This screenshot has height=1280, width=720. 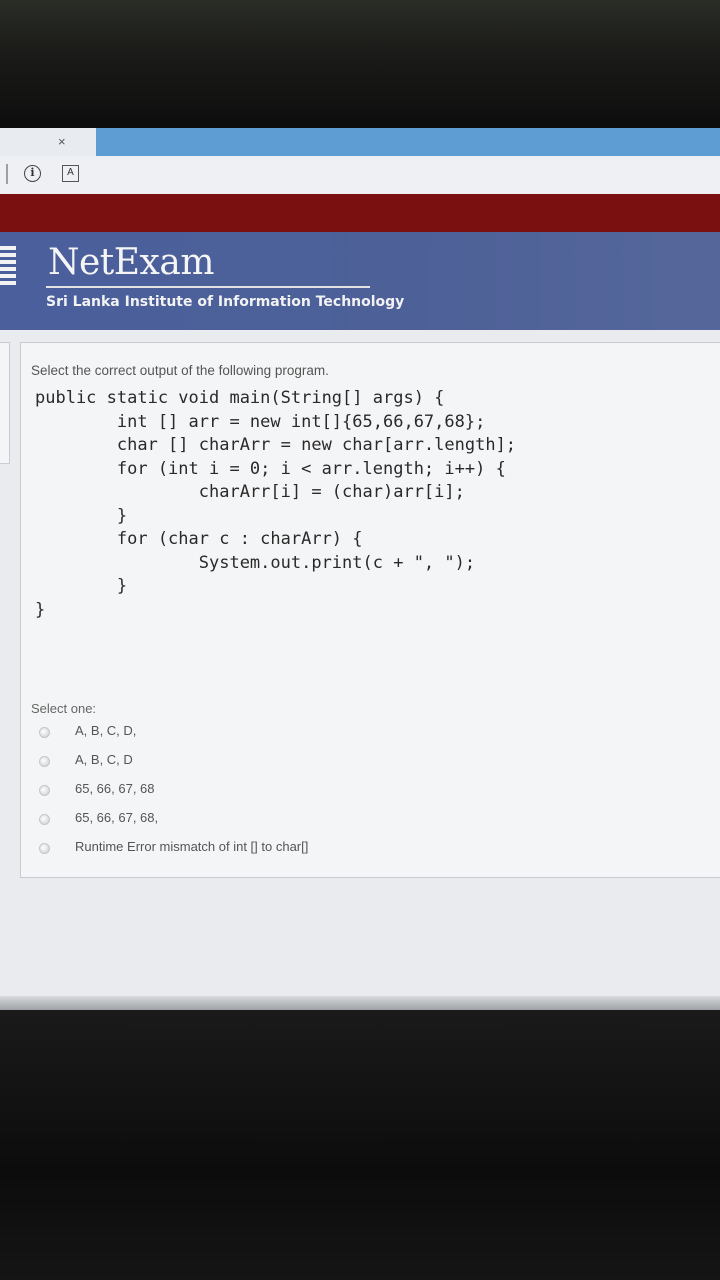 What do you see at coordinates (64, 708) in the screenshot?
I see `select-one-label: Select one:` at bounding box center [64, 708].